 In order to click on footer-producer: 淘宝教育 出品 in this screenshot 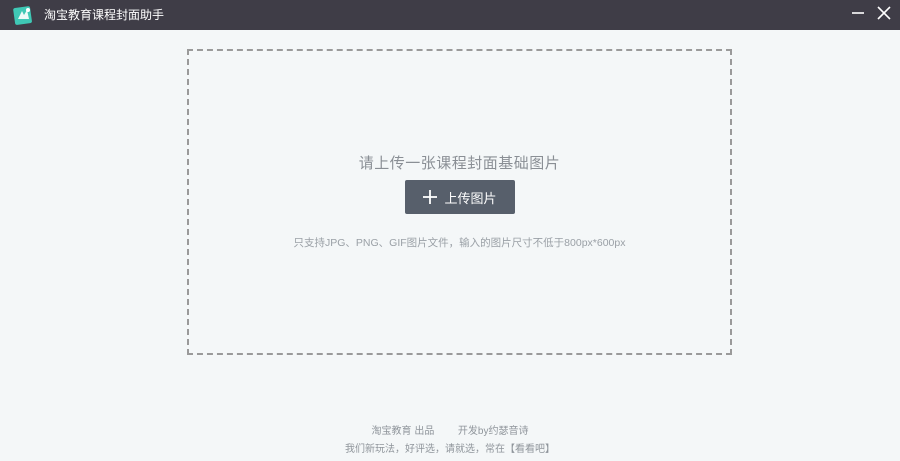, I will do `click(403, 431)`.